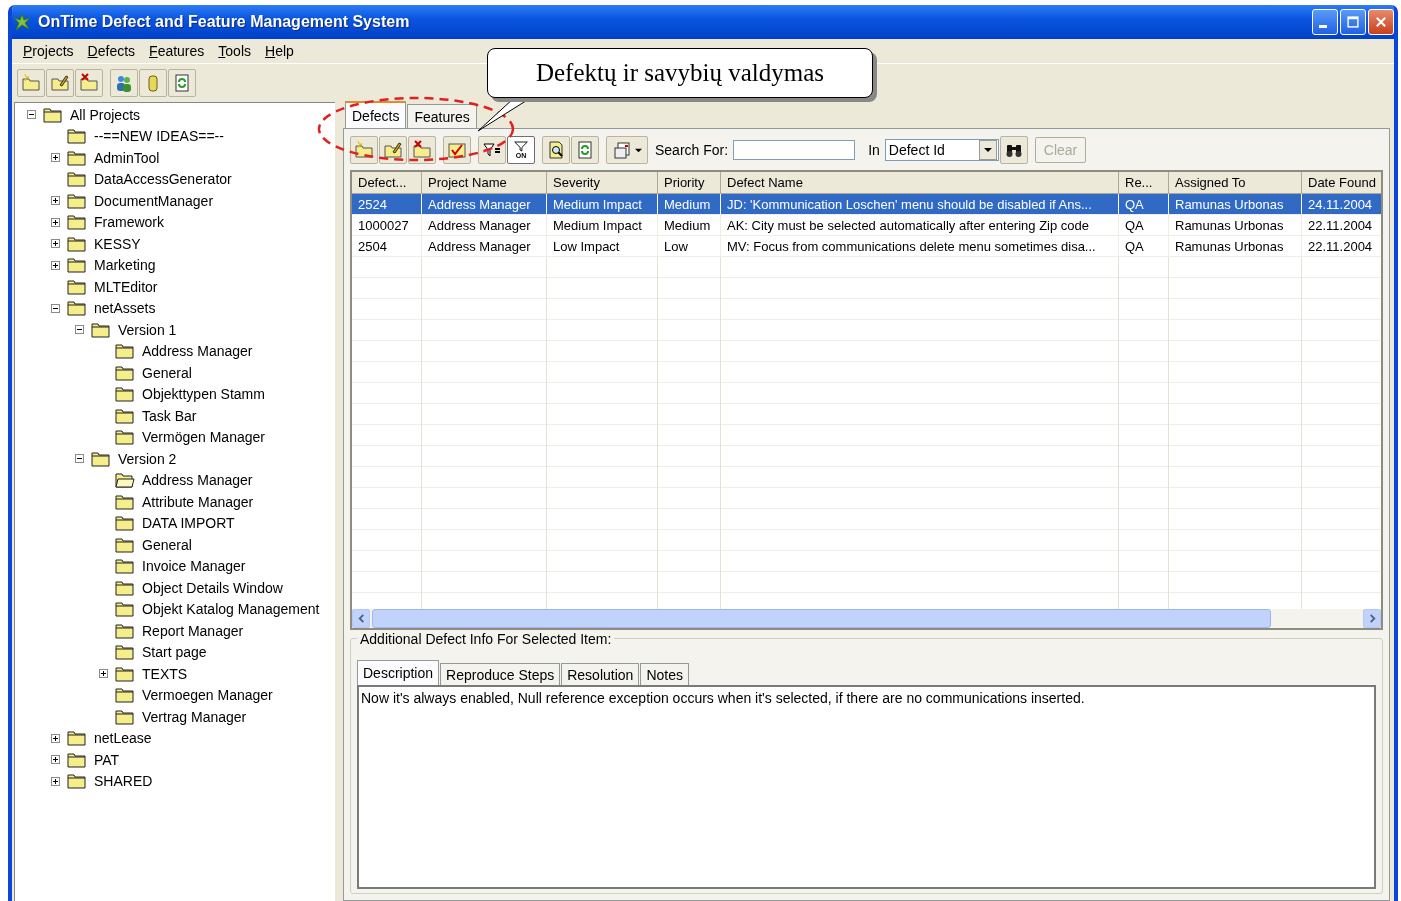 Image resolution: width=1401 pixels, height=901 pixels. What do you see at coordinates (117, 243) in the screenshot?
I see `tree-item: KESSY` at bounding box center [117, 243].